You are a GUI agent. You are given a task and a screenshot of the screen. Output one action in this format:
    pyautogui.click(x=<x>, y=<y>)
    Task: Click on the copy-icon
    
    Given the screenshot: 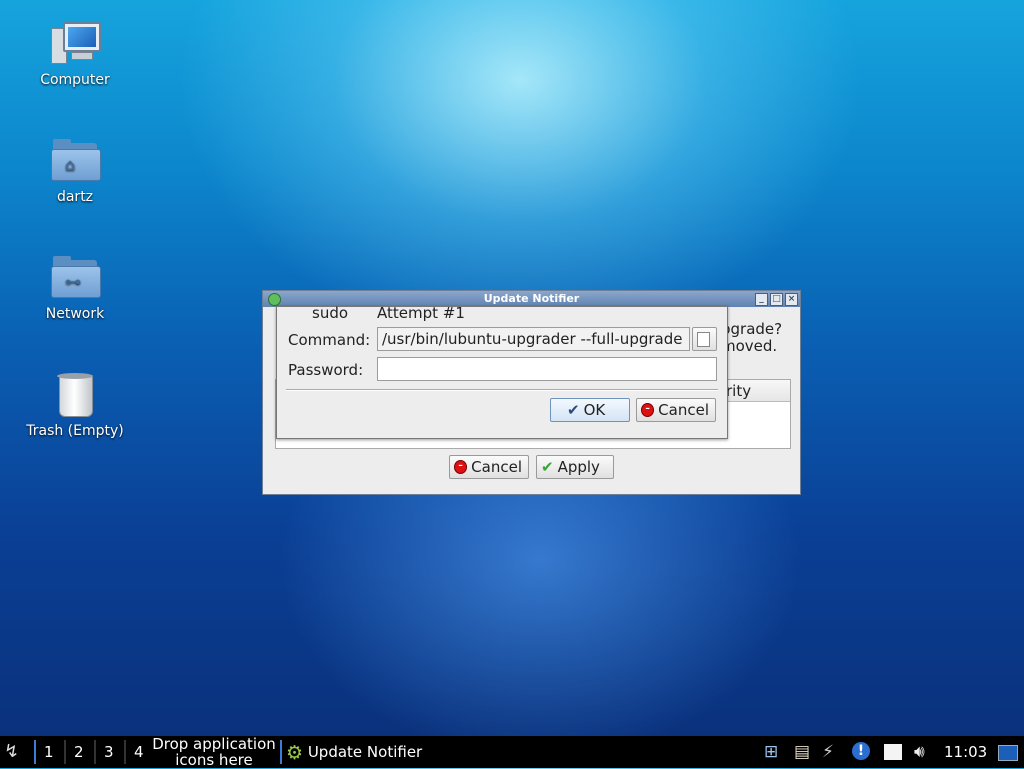 What is the action you would take?
    pyautogui.click(x=703, y=339)
    